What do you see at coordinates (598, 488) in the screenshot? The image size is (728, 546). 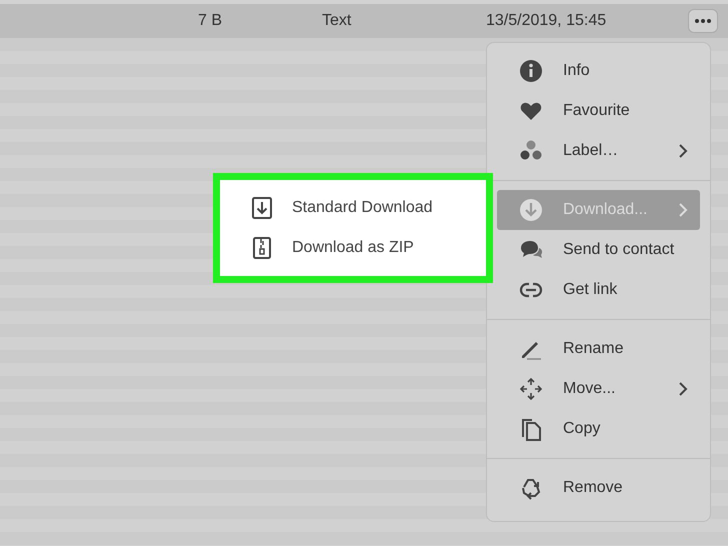 I see `menu-item: Remove` at bounding box center [598, 488].